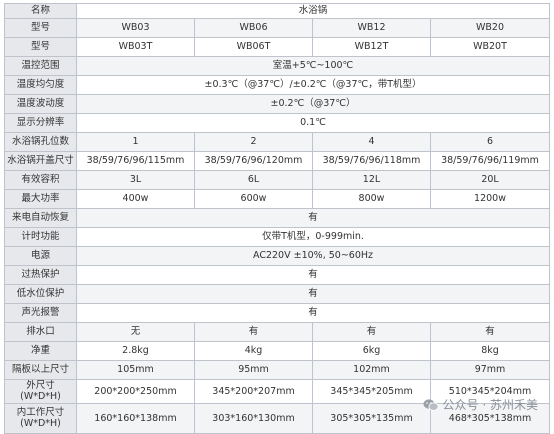 This screenshot has height=434, width=554. Describe the element at coordinates (253, 199) in the screenshot. I see `spec-cell: 600w` at that location.